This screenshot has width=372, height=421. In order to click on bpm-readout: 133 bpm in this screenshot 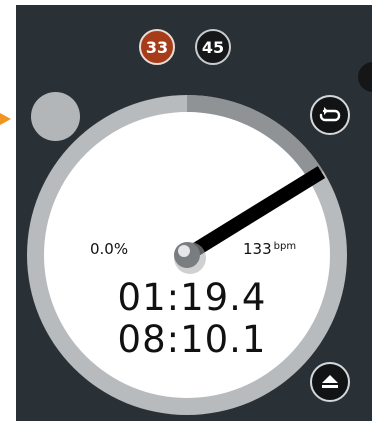, I will do `click(269, 249)`.